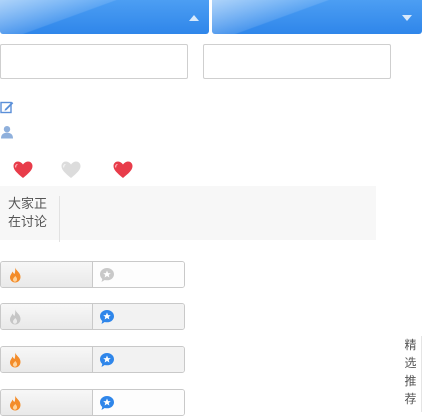 The height and width of the screenshot is (417, 422). I want to click on featured-char: 推, so click(410, 381).